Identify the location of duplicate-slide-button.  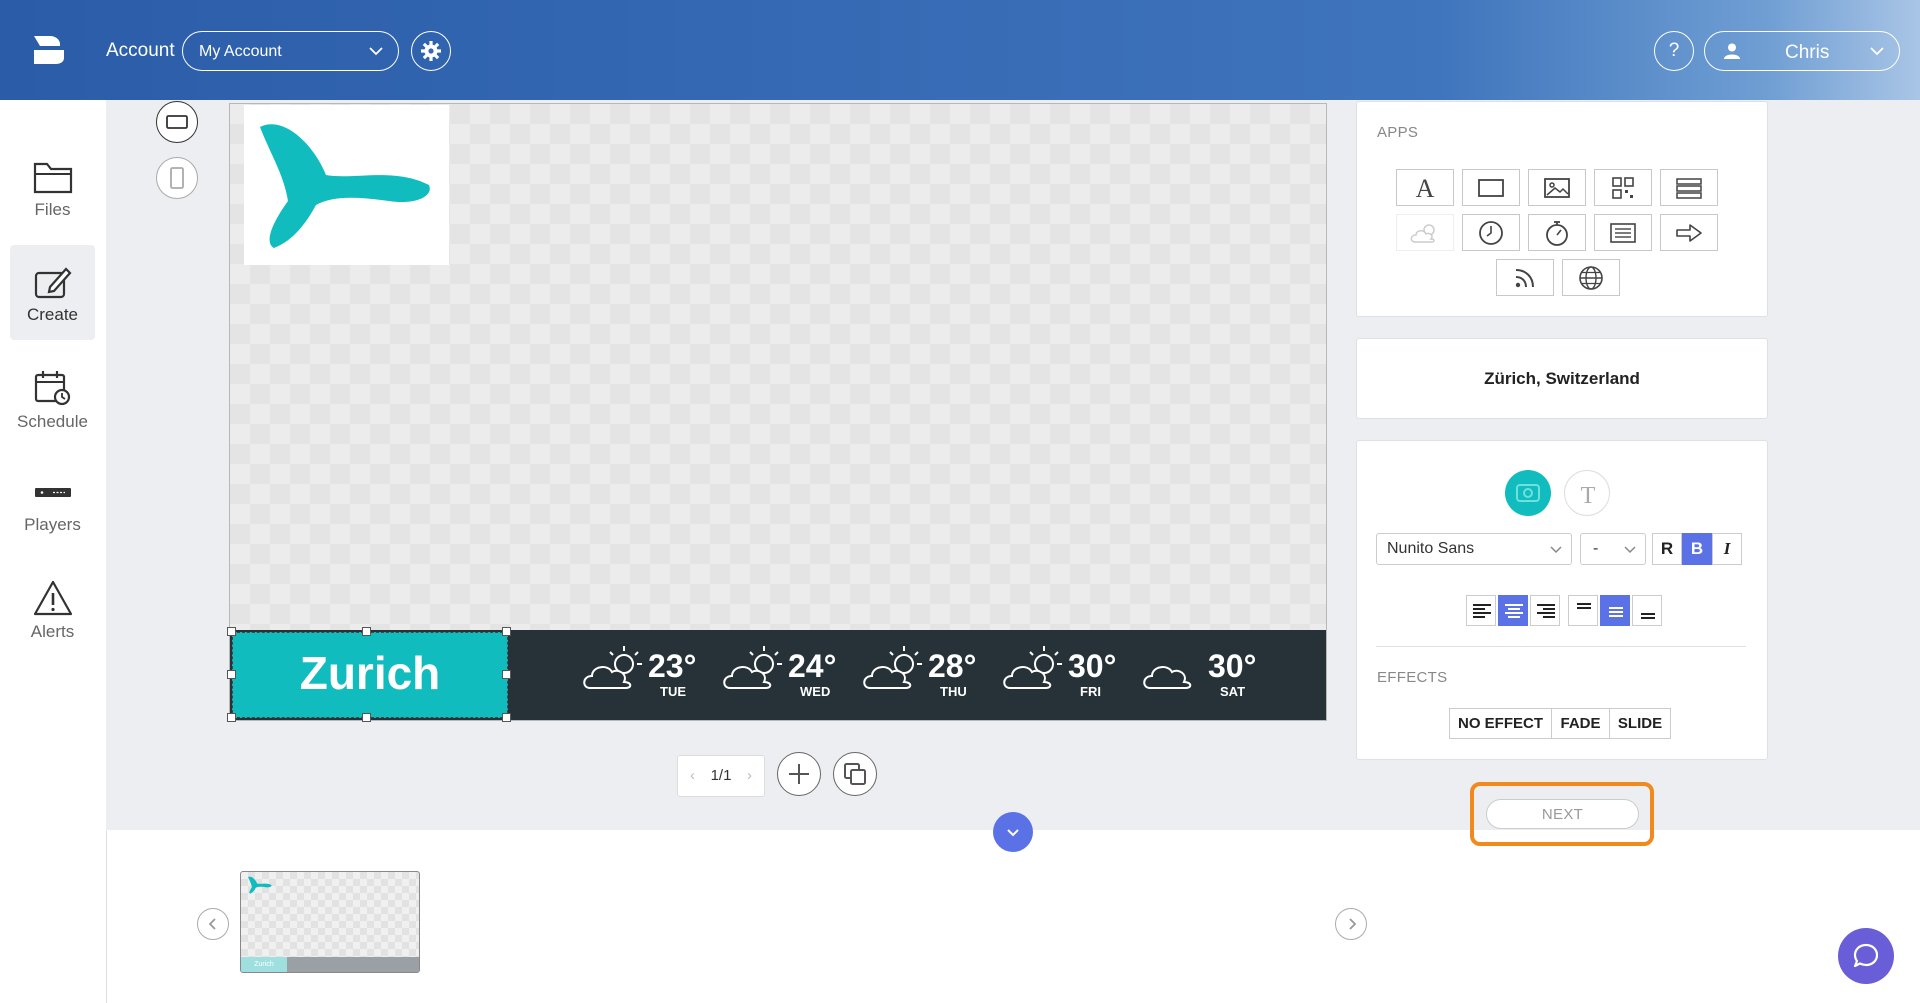
(855, 774).